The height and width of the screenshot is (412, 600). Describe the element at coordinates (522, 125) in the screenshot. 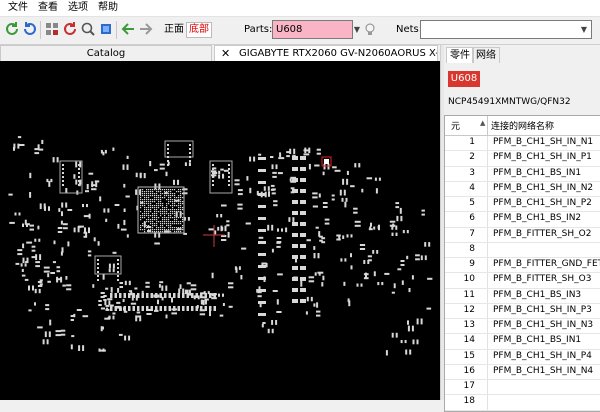

I see `column-net: 连接的网络名称` at that location.